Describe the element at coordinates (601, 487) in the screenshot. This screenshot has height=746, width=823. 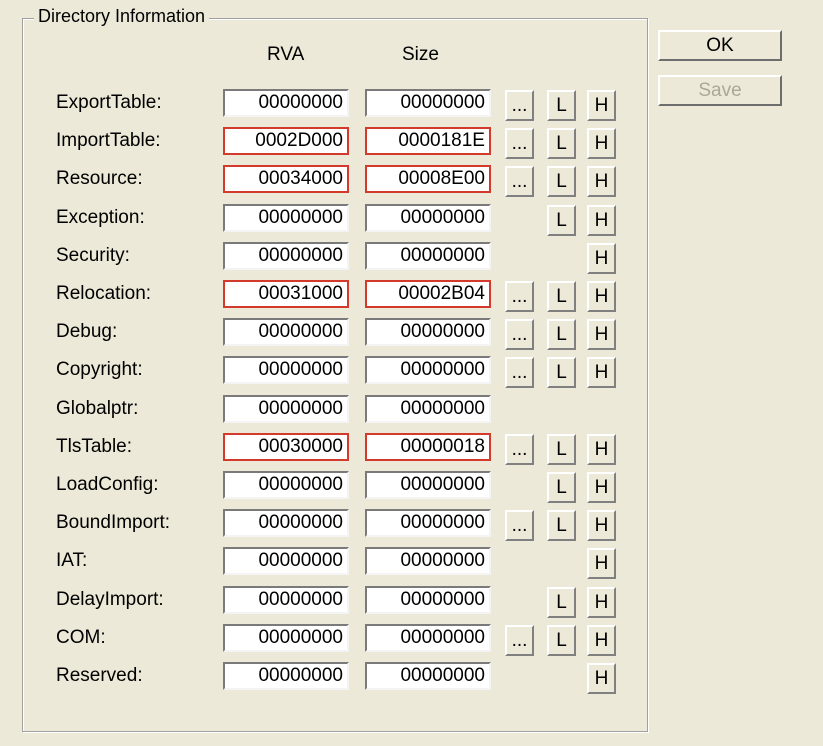
I see `h-button-loadconfig: H` at that location.